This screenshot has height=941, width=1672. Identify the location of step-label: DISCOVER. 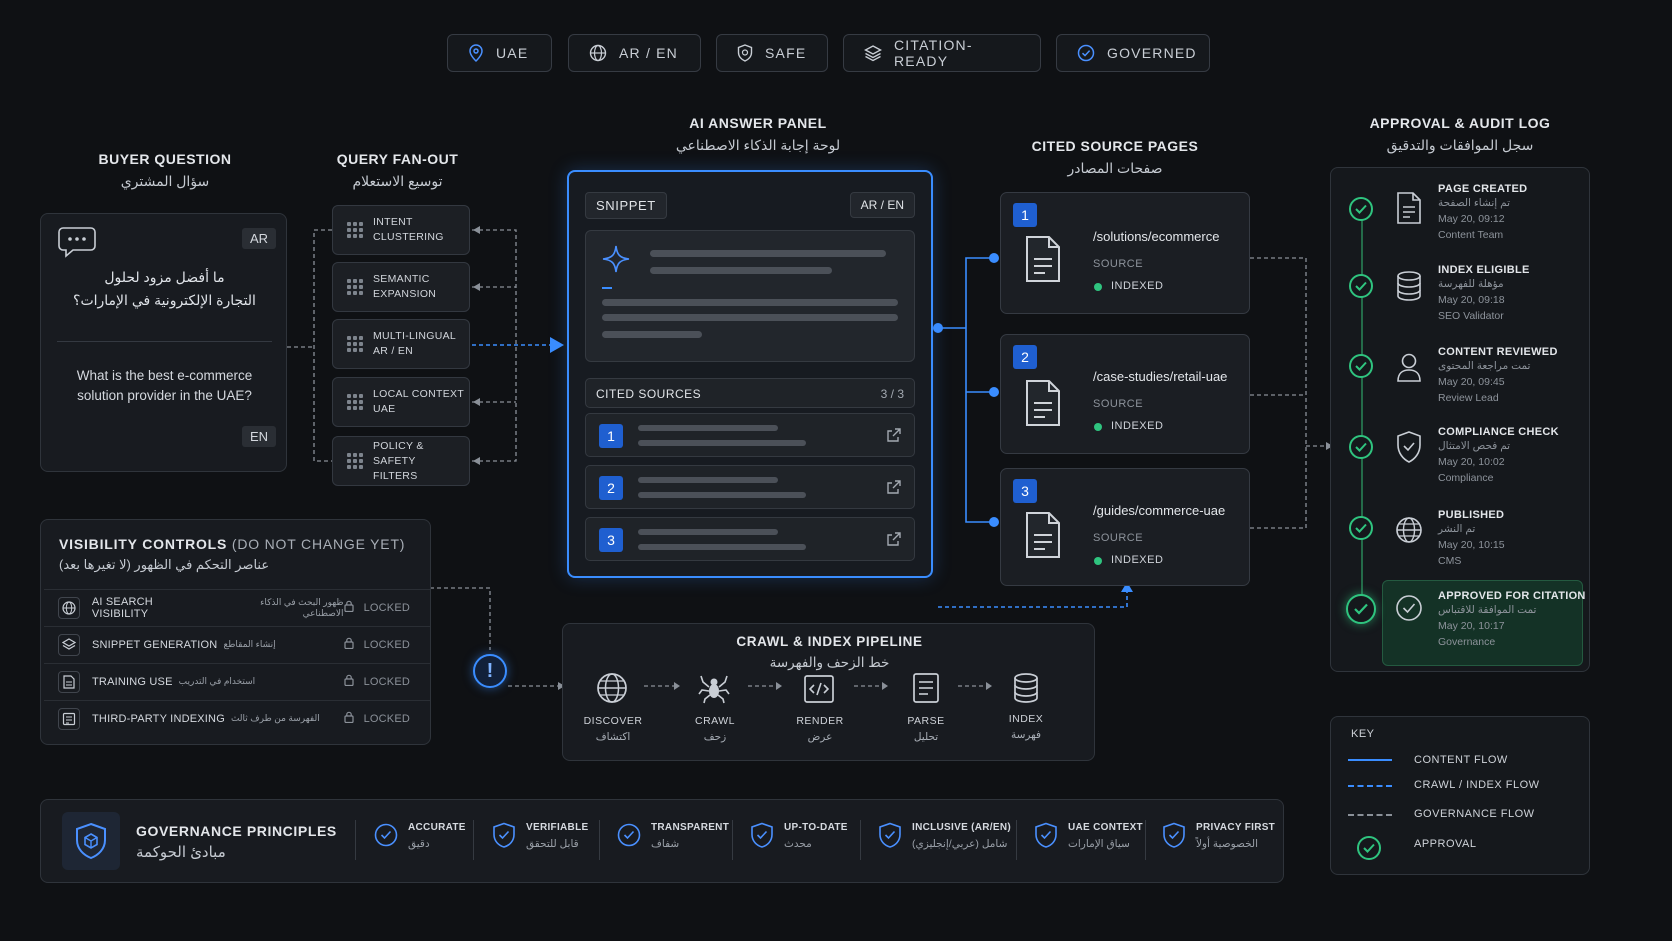
(613, 721).